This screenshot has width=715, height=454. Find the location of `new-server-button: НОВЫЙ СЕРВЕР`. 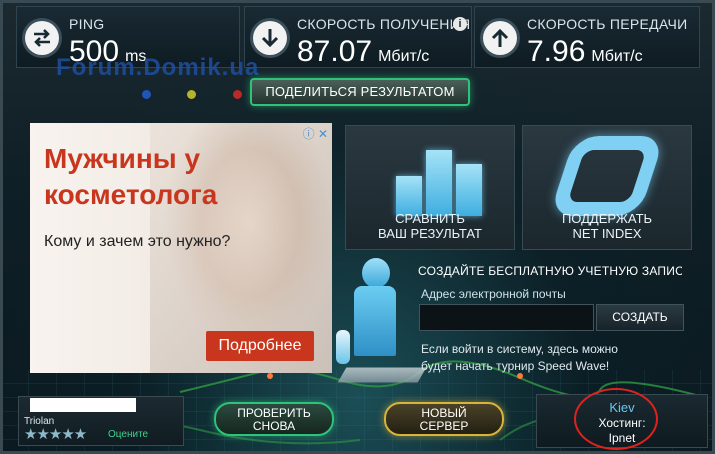

new-server-button: НОВЫЙ СЕРВЕР is located at coordinates (444, 419).